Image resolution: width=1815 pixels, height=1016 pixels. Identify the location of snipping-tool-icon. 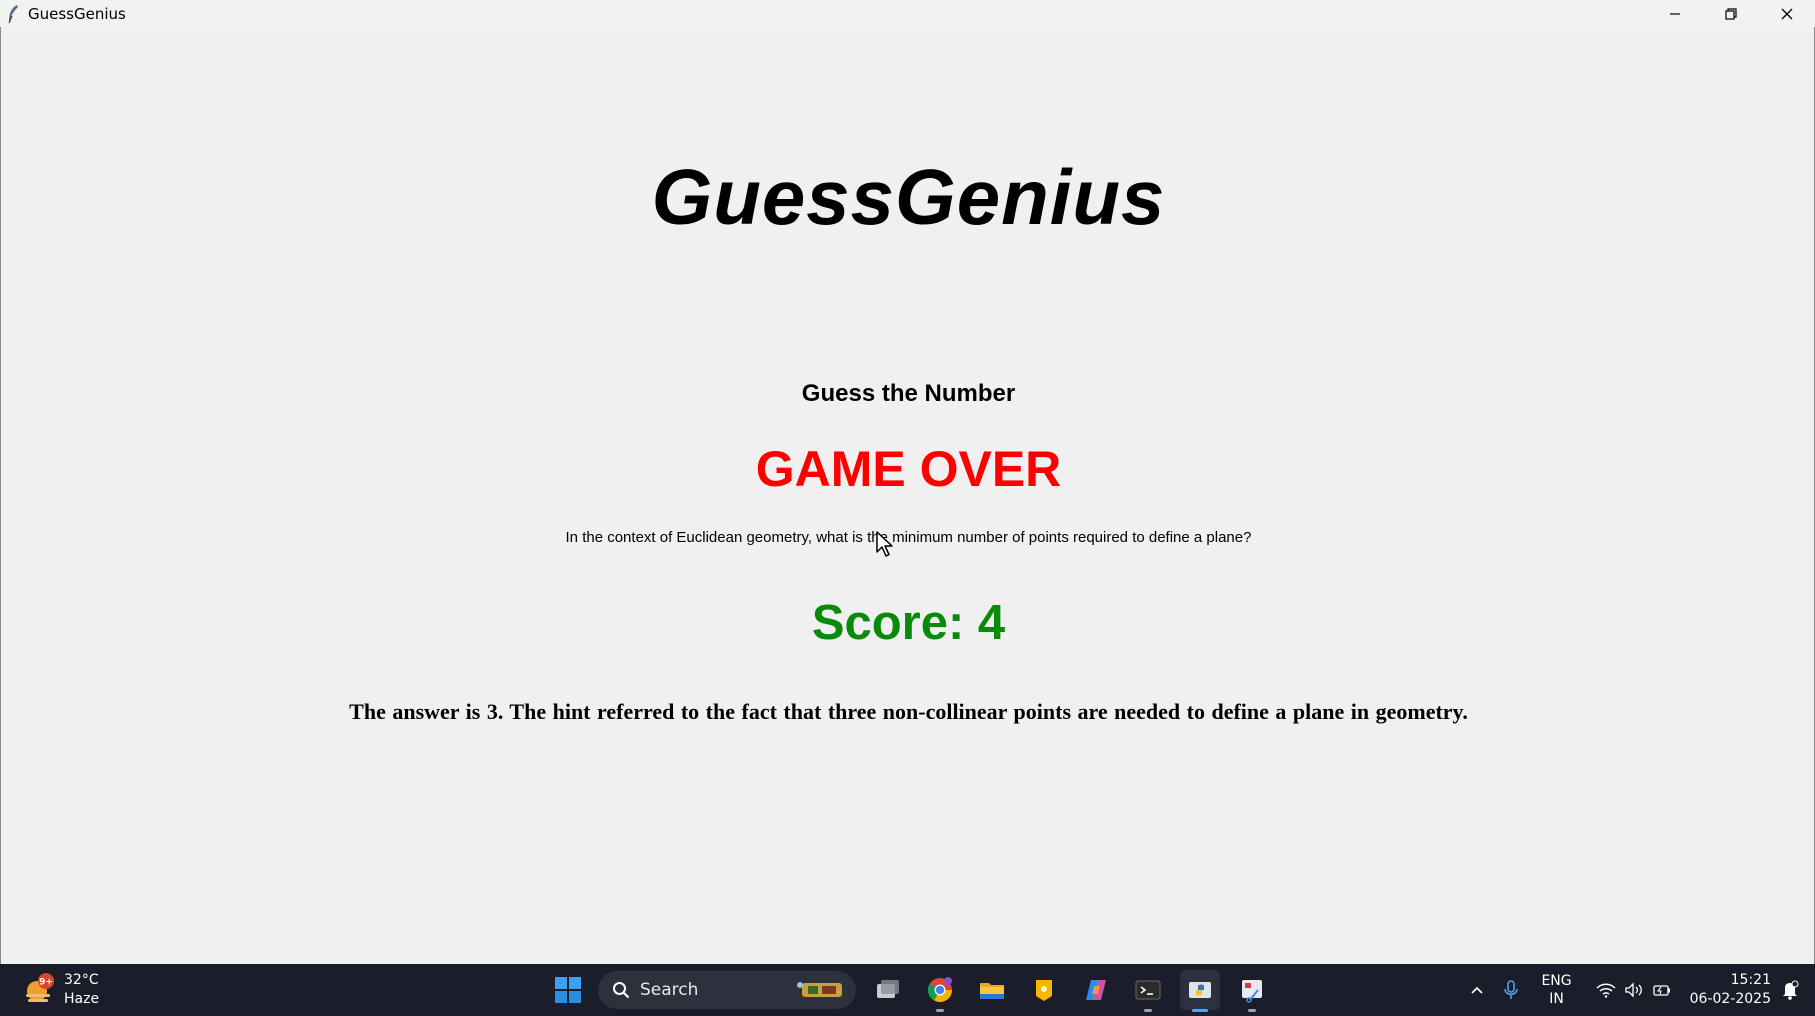
(1252, 991).